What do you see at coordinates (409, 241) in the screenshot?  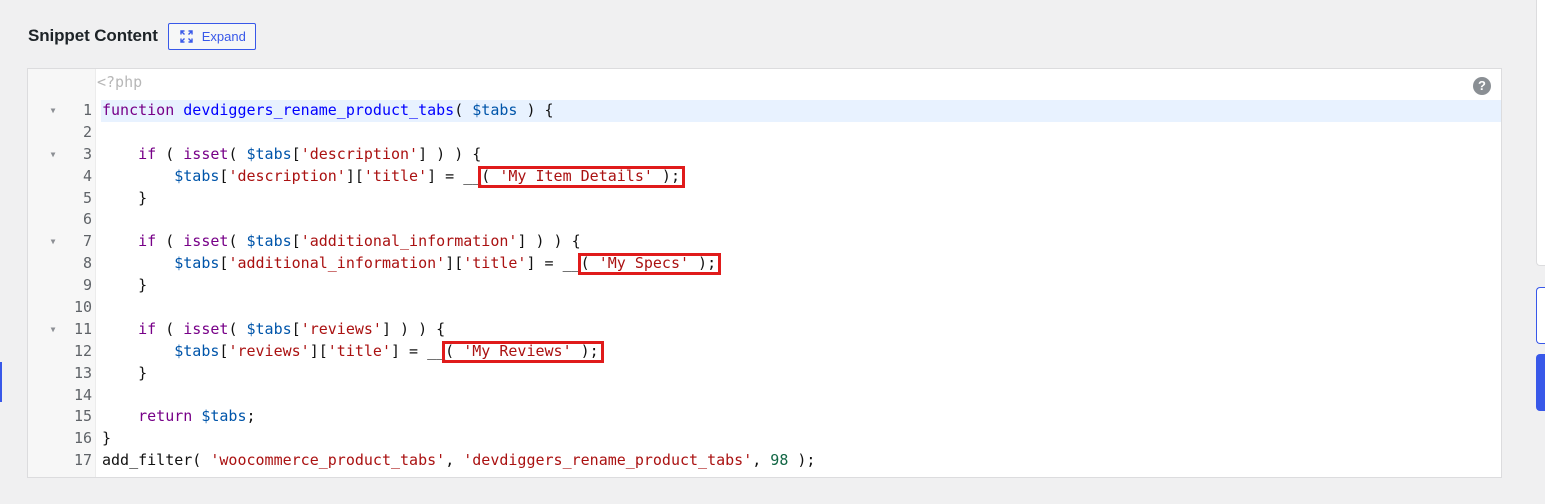 I see `code-token: 'additional_information'` at bounding box center [409, 241].